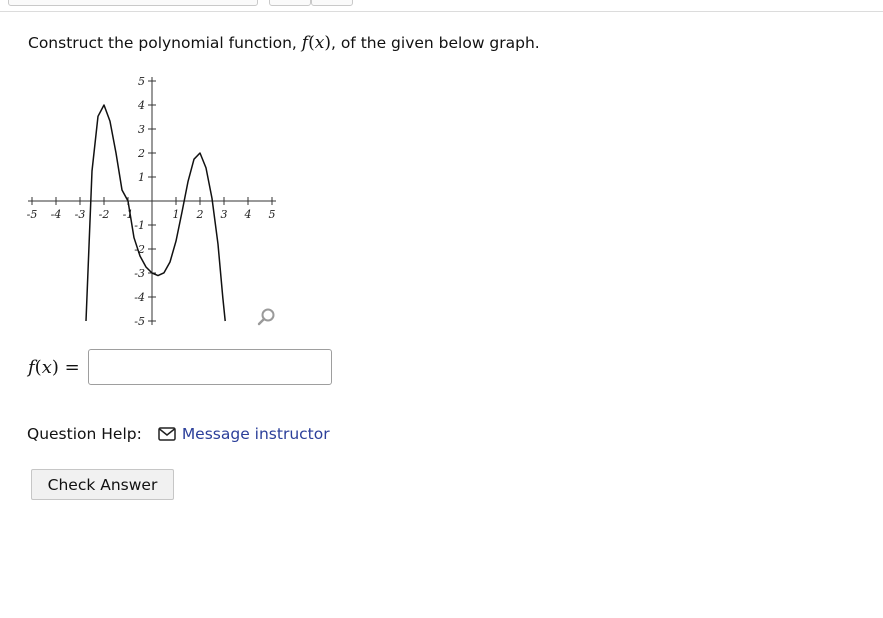 This screenshot has height=618, width=883. What do you see at coordinates (178, 434) in the screenshot?
I see `question-help-row: Question Help: Message instructor` at bounding box center [178, 434].